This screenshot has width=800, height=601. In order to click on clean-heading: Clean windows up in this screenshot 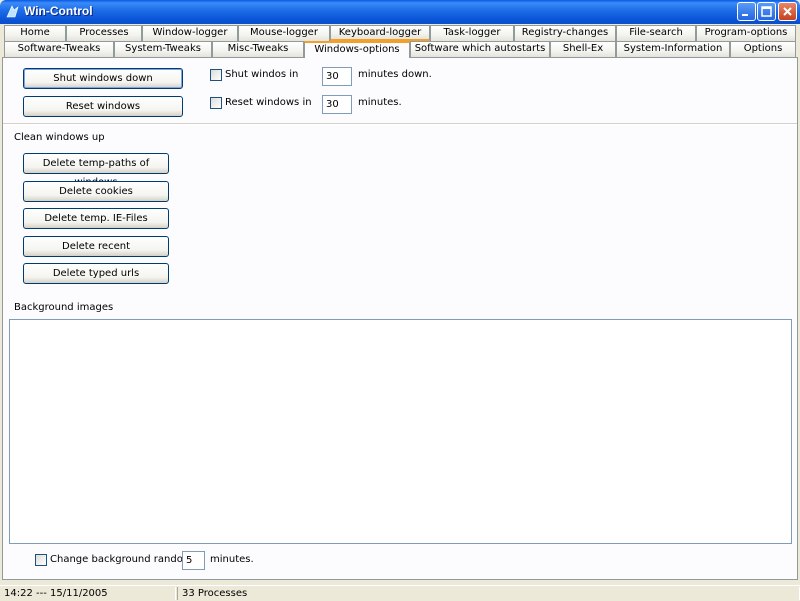, I will do `click(59, 137)`.